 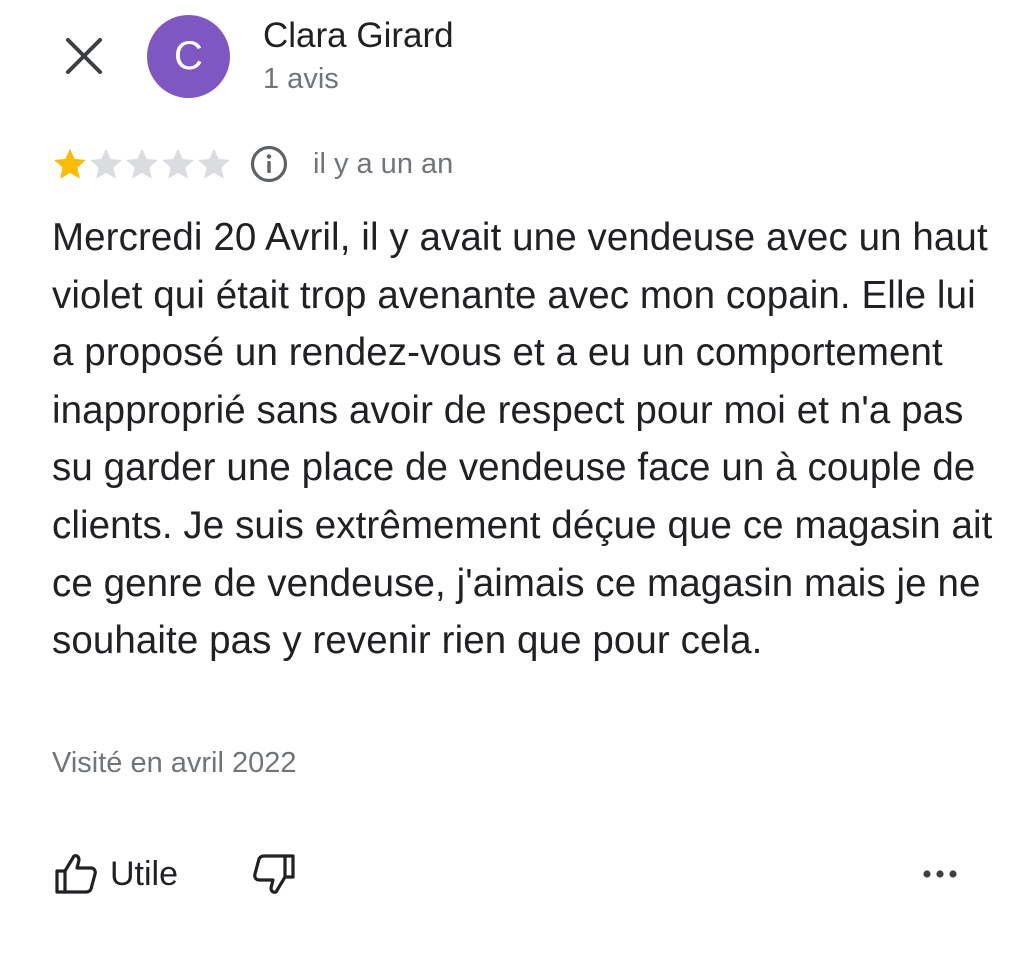 I want to click on reviewer-review-count: 1 avis, so click(x=301, y=79).